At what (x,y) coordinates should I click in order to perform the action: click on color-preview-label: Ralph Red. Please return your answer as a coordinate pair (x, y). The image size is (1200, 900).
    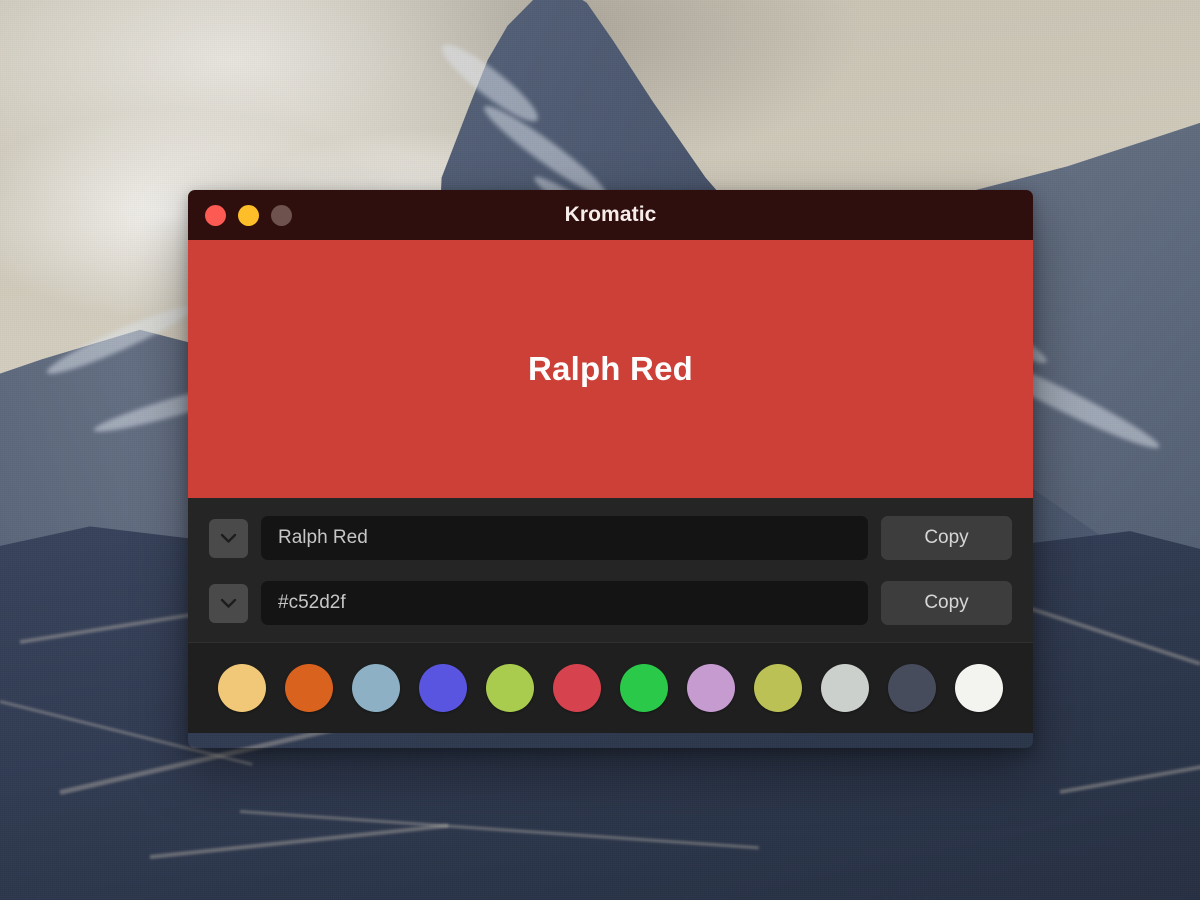
    Looking at the image, I should click on (610, 368).